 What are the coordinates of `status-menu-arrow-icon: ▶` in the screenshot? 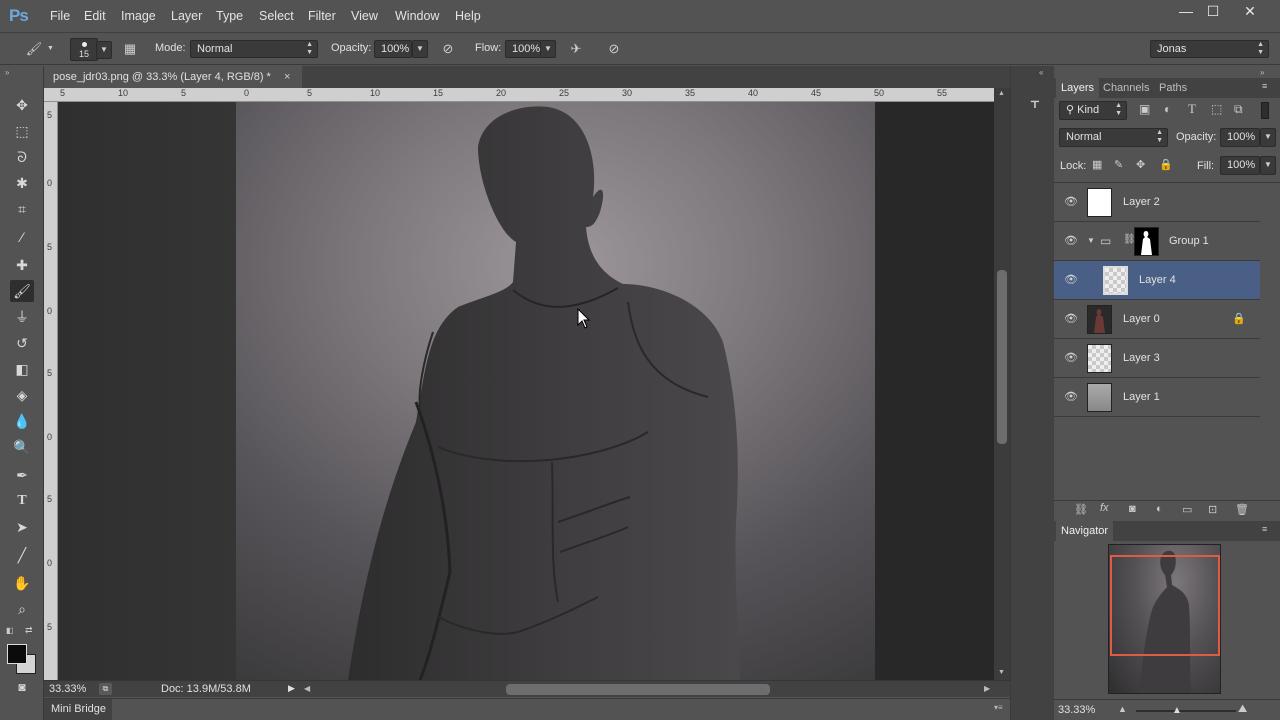 It's located at (291, 688).